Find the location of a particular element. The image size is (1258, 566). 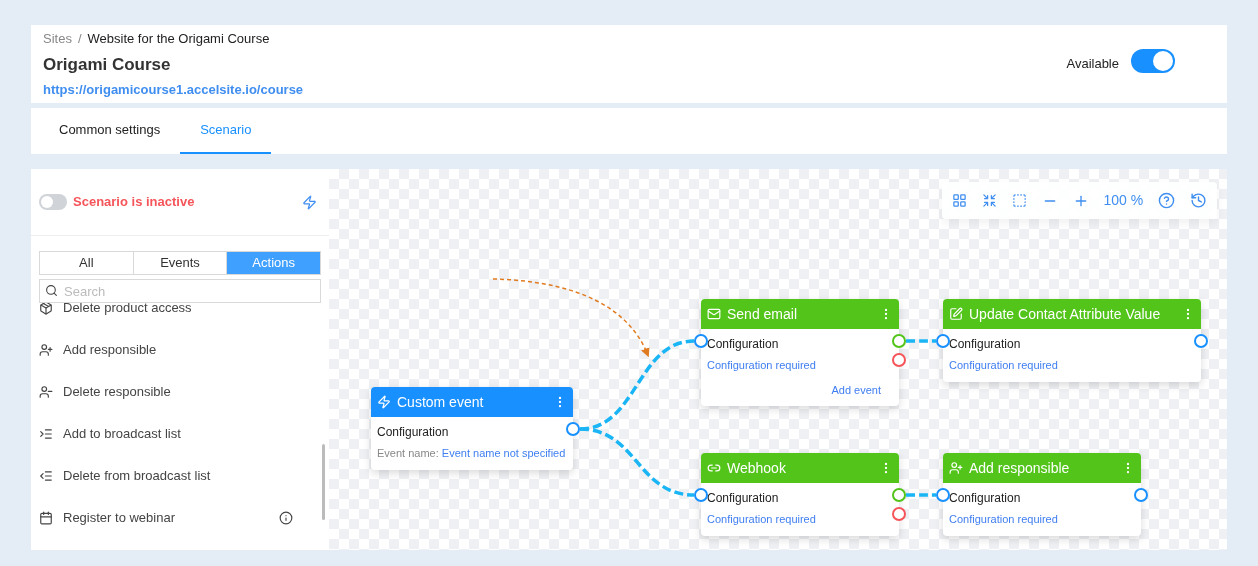

user-minus-icon is located at coordinates (46, 392).